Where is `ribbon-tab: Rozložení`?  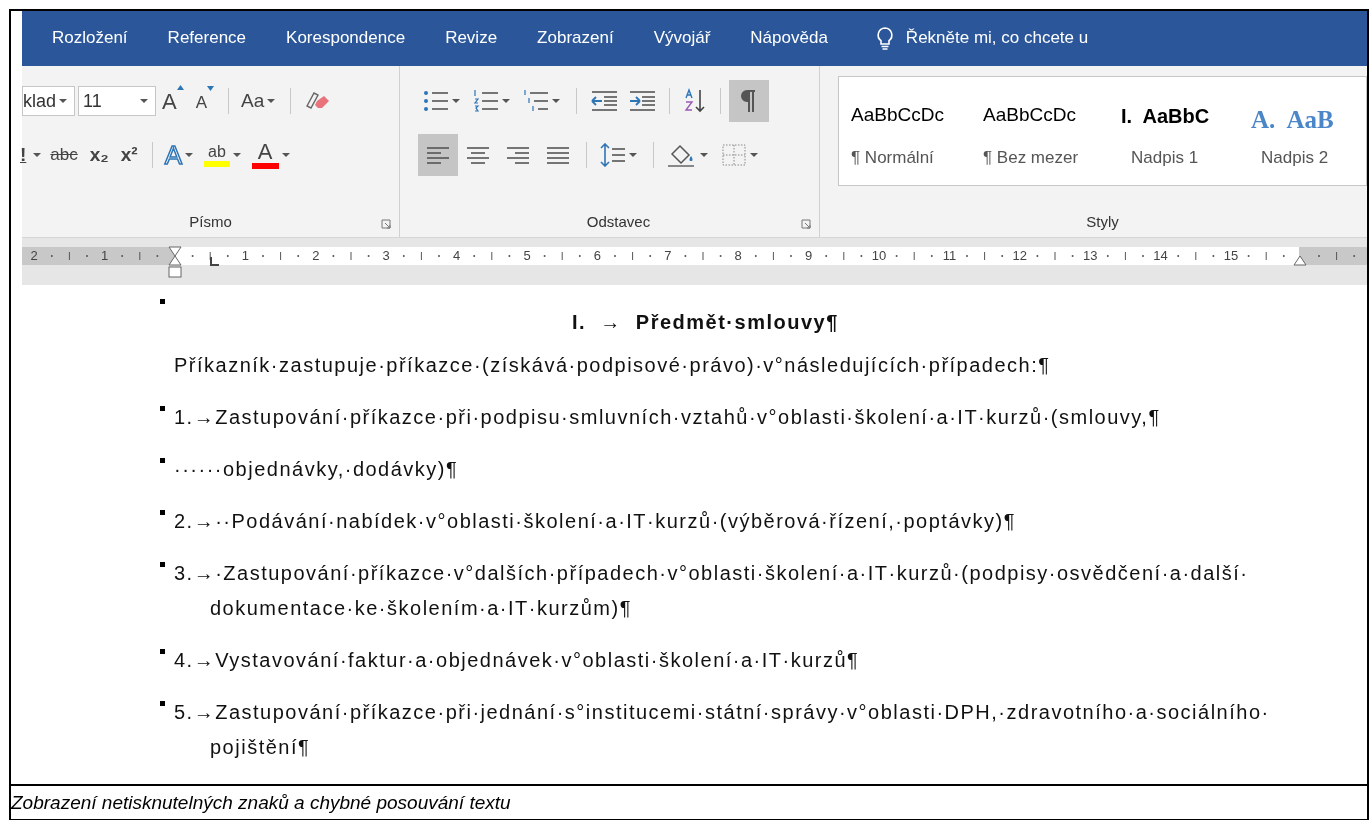 ribbon-tab: Rozložení is located at coordinates (90, 38).